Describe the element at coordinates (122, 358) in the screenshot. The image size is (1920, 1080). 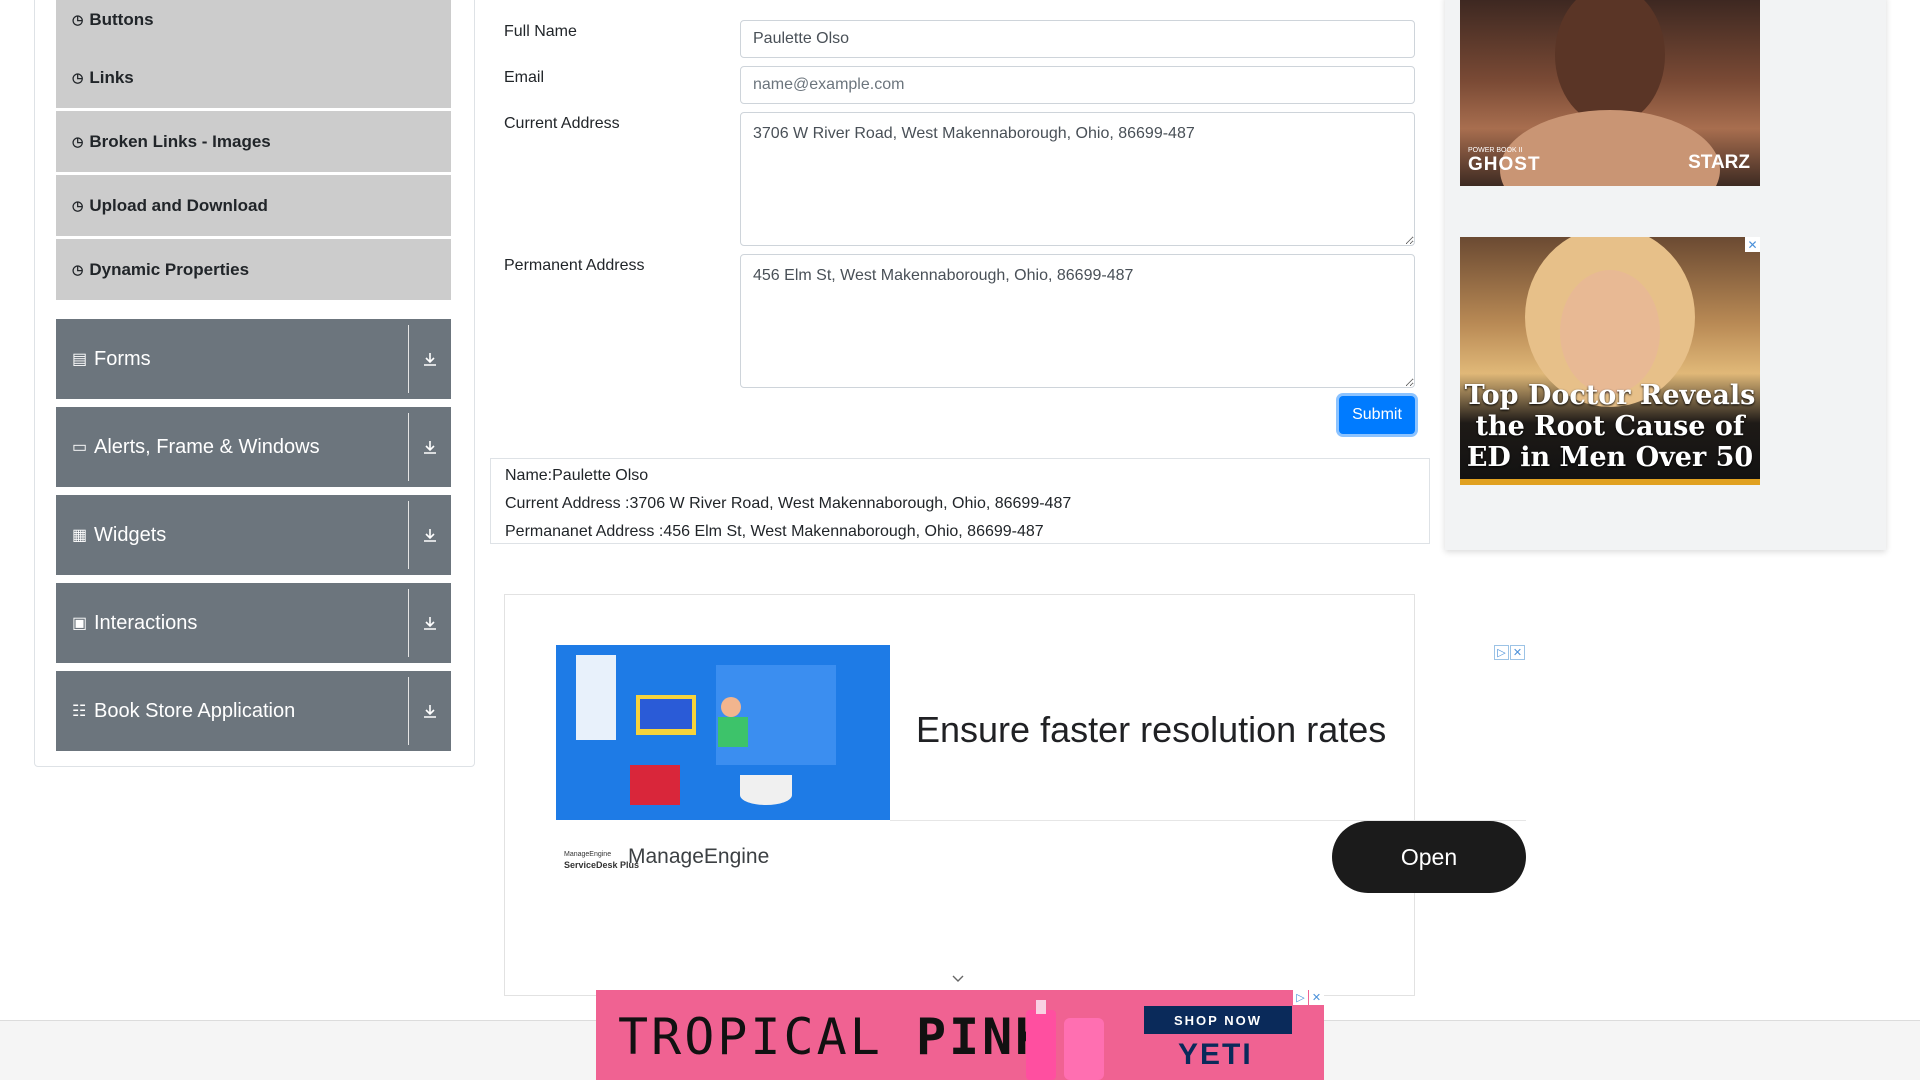
I see `group-label: Forms` at that location.